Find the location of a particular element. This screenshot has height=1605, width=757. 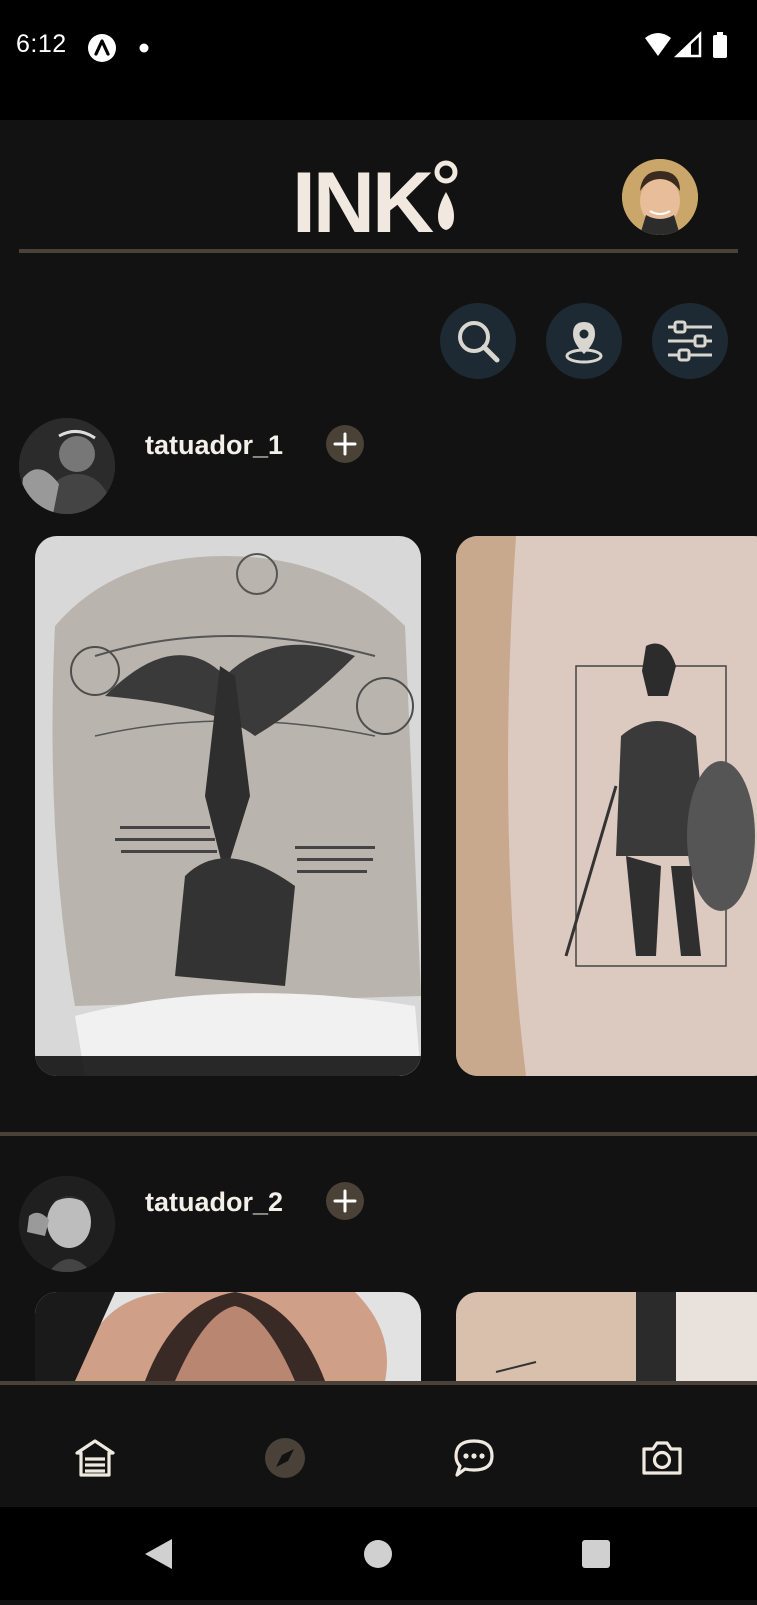

svg-text: INK is located at coordinates (363, 199).